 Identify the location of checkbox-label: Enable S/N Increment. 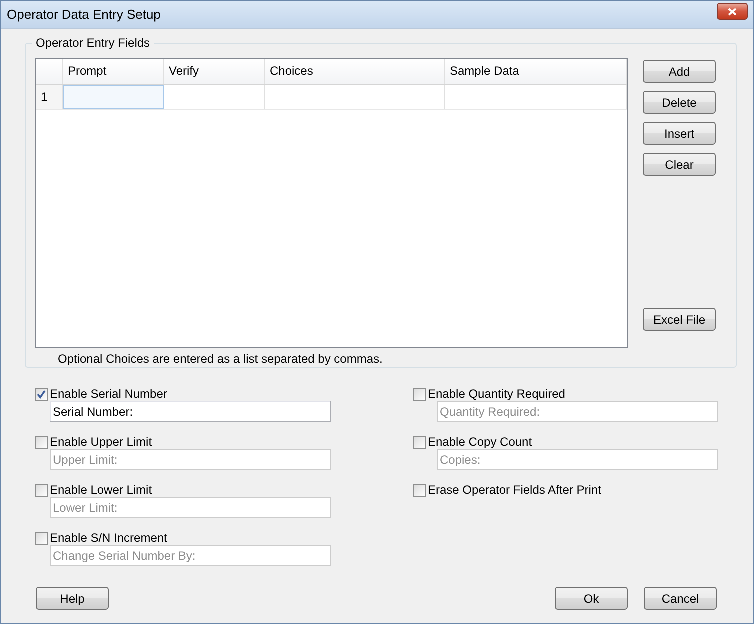
(109, 538).